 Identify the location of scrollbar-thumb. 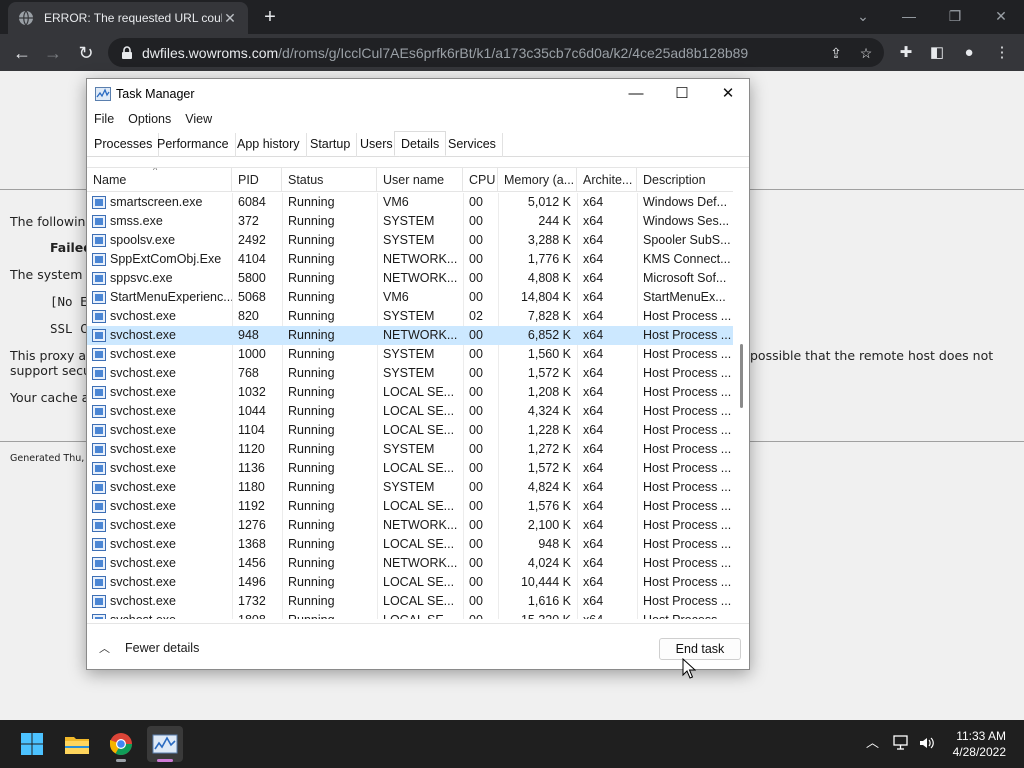
(741, 376).